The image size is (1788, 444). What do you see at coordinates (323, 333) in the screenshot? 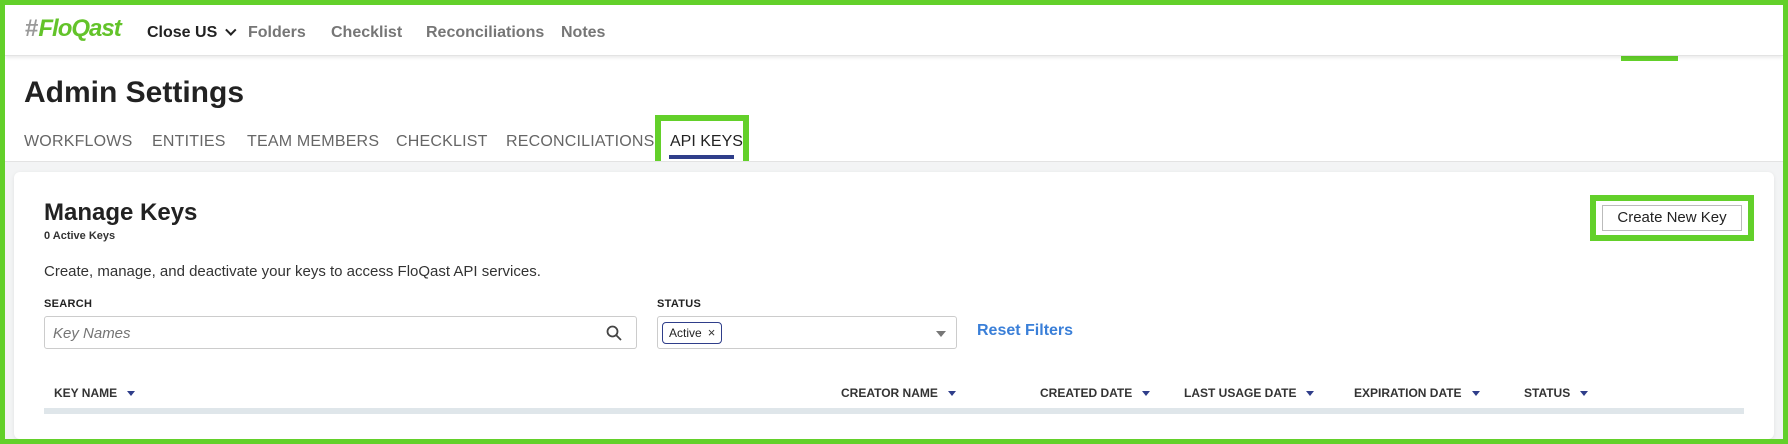
I see `search-input` at bounding box center [323, 333].